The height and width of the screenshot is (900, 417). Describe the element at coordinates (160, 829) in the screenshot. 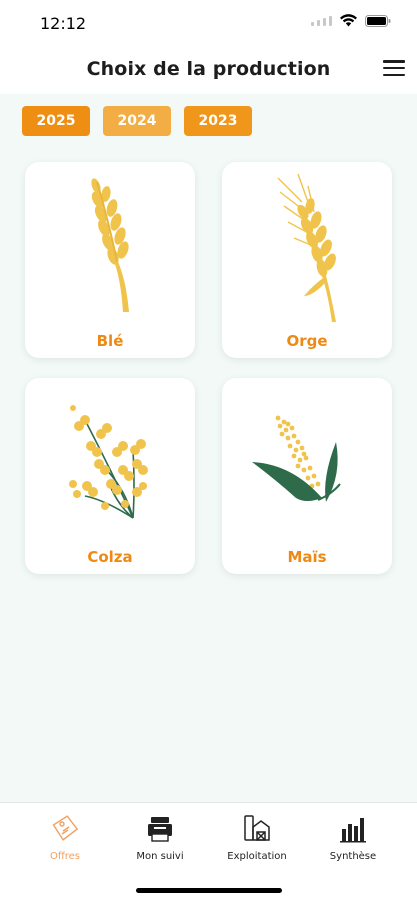

I see `tracking-icon` at that location.